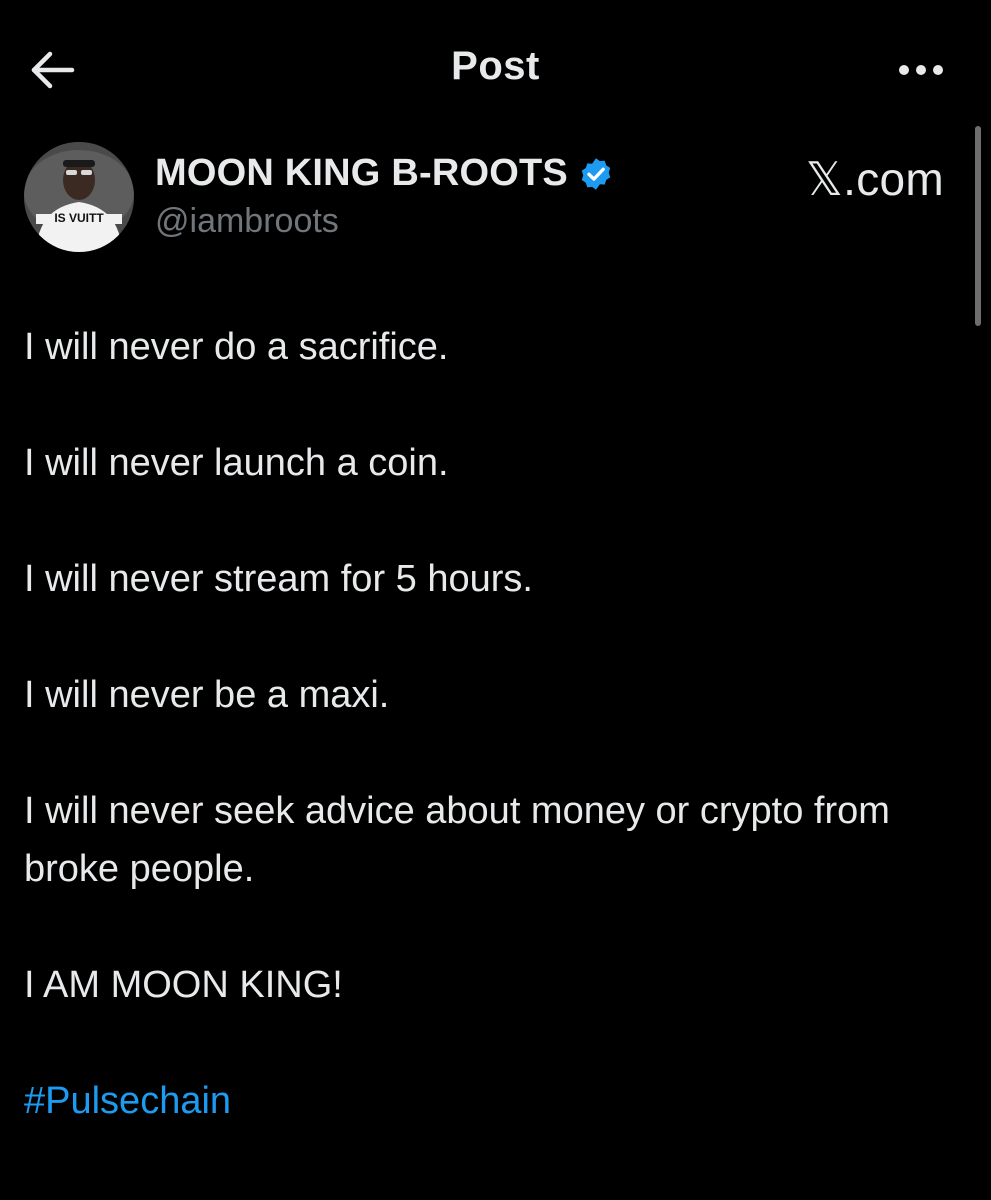  I want to click on post-line: I will never be a maxi., so click(207, 695).